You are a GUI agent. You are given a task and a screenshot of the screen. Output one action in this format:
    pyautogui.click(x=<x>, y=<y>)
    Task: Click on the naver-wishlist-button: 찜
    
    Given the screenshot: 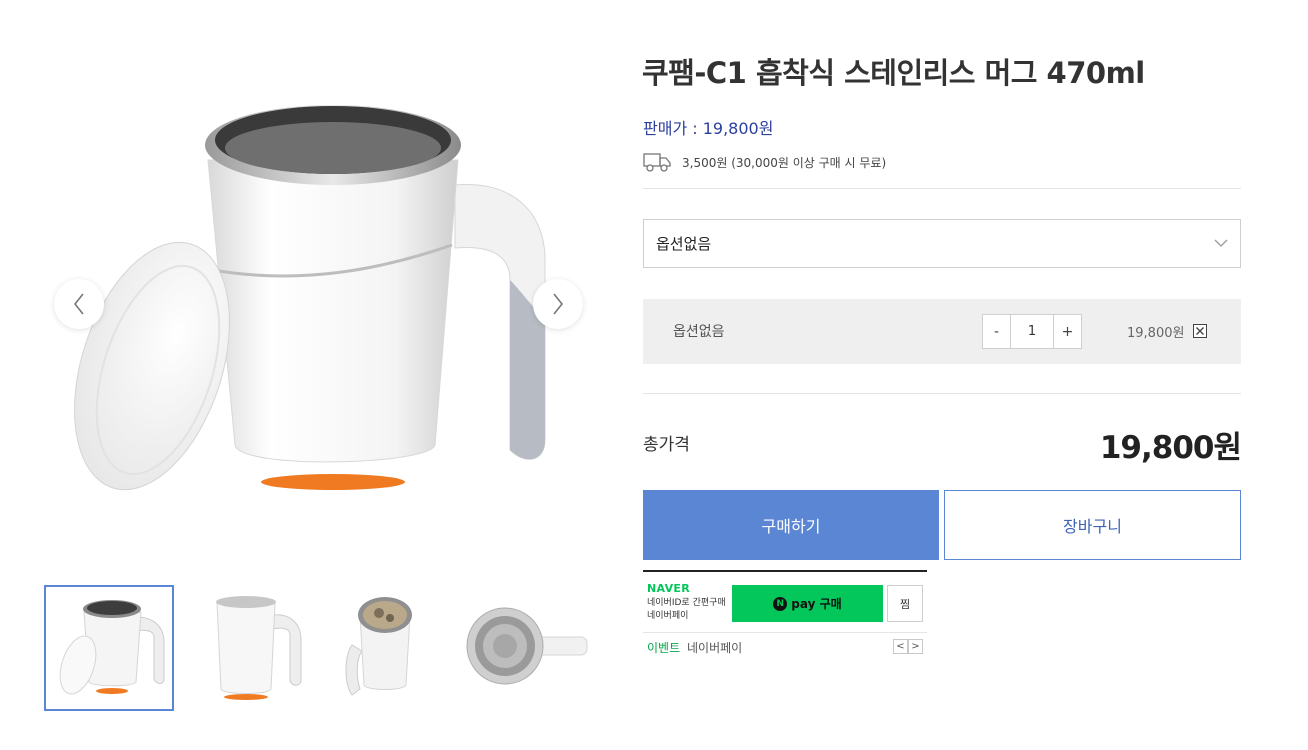 What is the action you would take?
    pyautogui.click(x=905, y=603)
    